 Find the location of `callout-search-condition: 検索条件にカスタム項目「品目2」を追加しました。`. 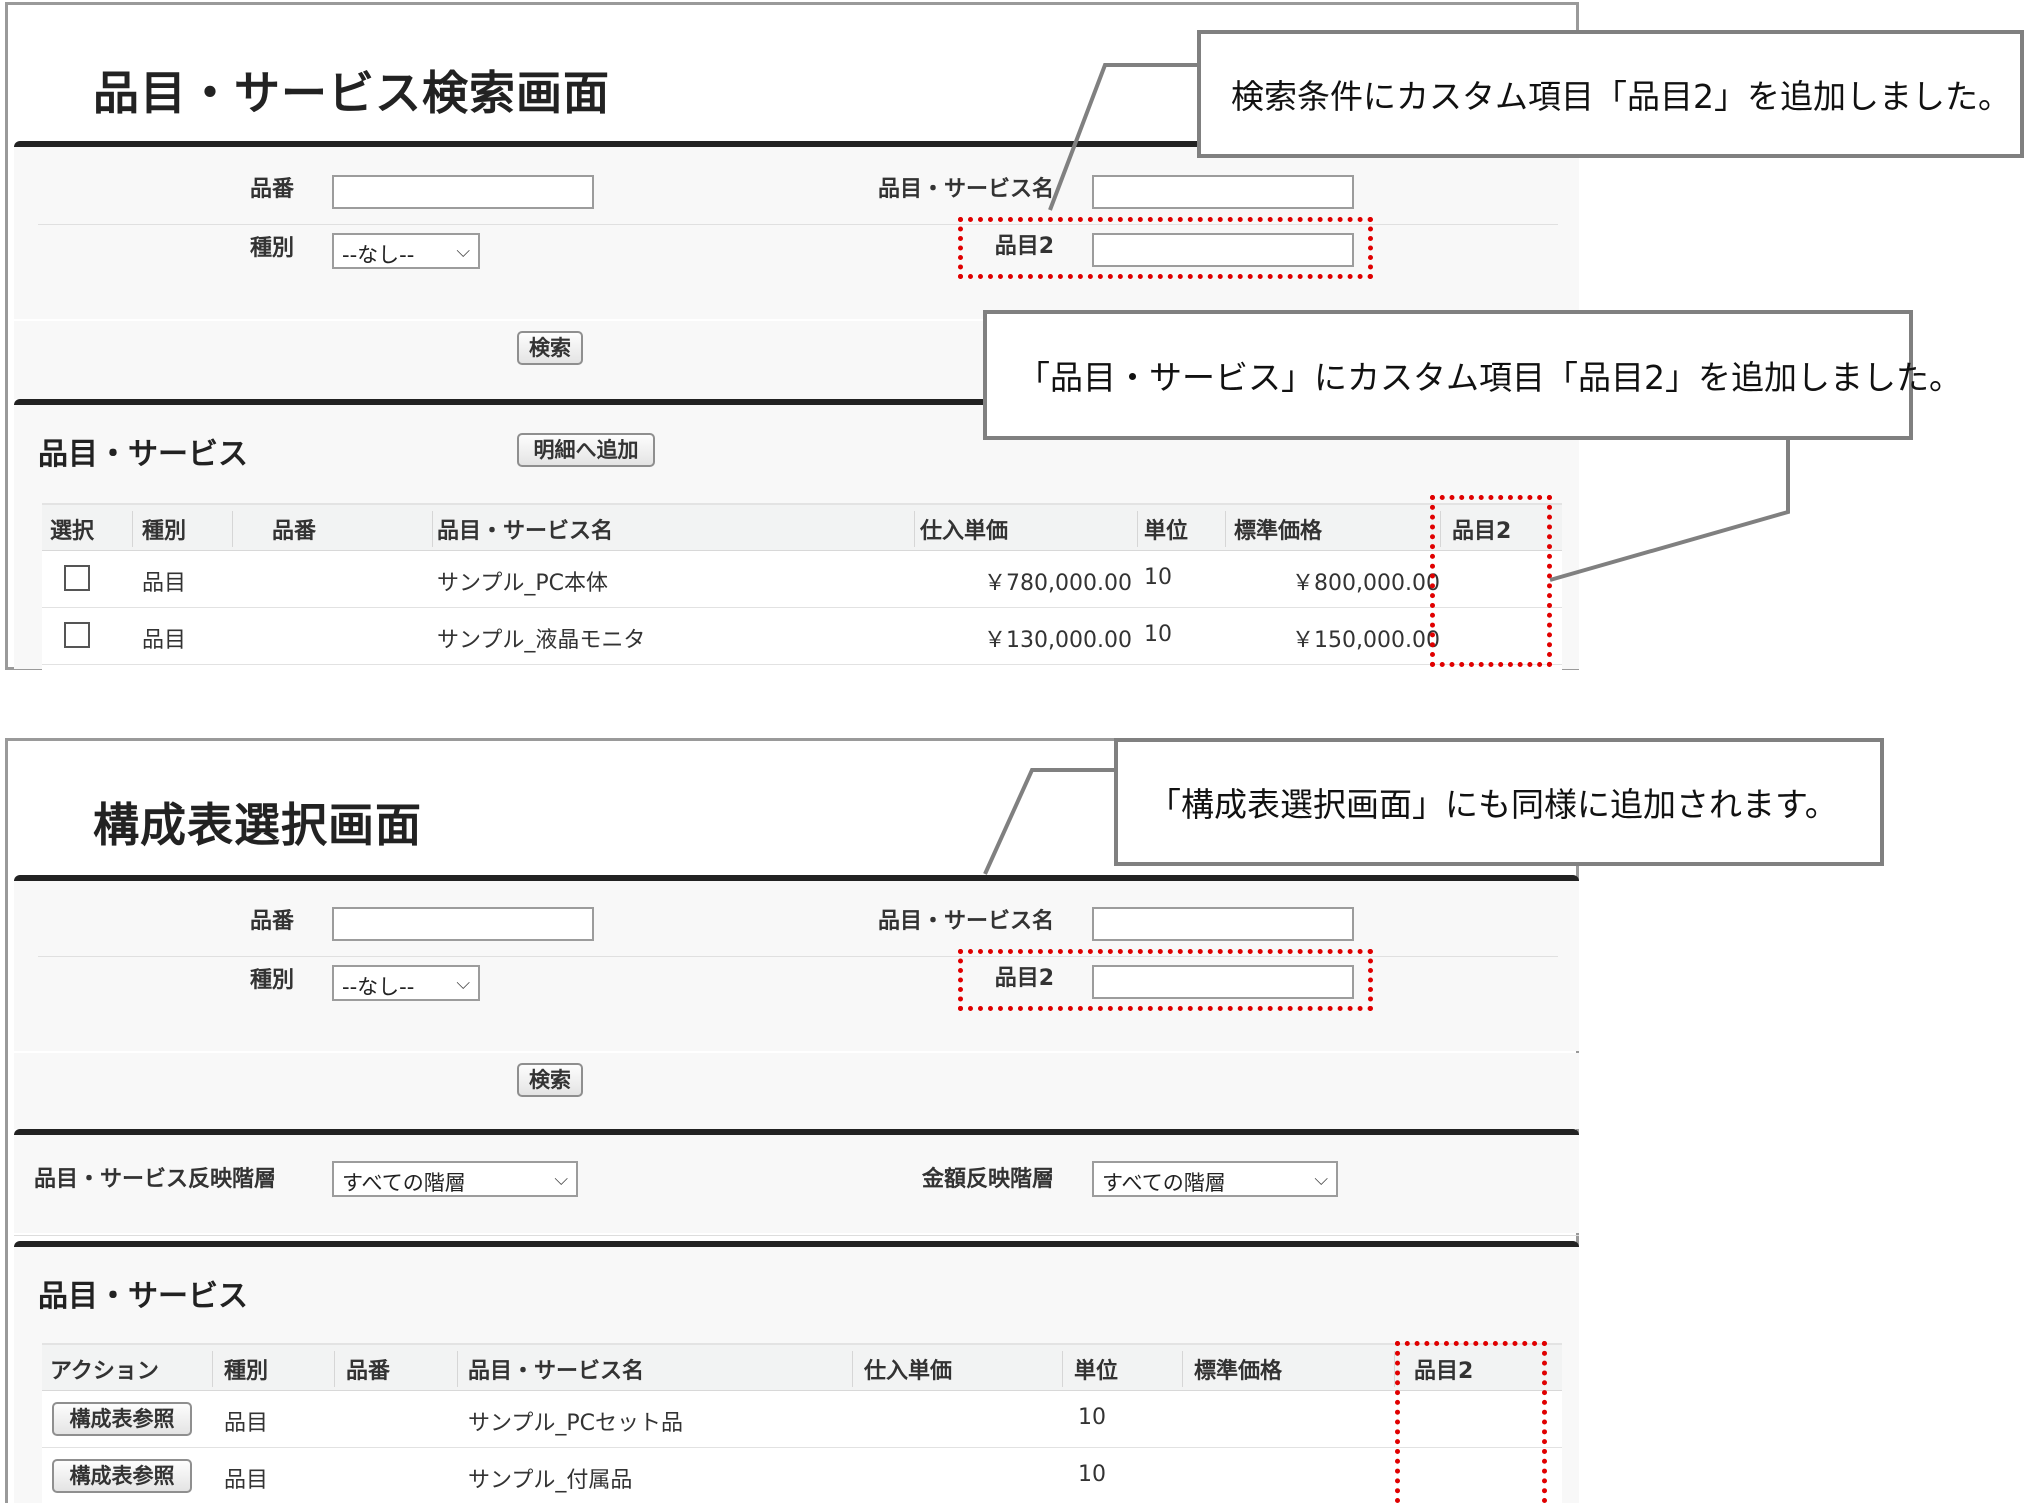

callout-search-condition: 検索条件にカスタム項目「品目2」を追加しました。 is located at coordinates (1610, 94).